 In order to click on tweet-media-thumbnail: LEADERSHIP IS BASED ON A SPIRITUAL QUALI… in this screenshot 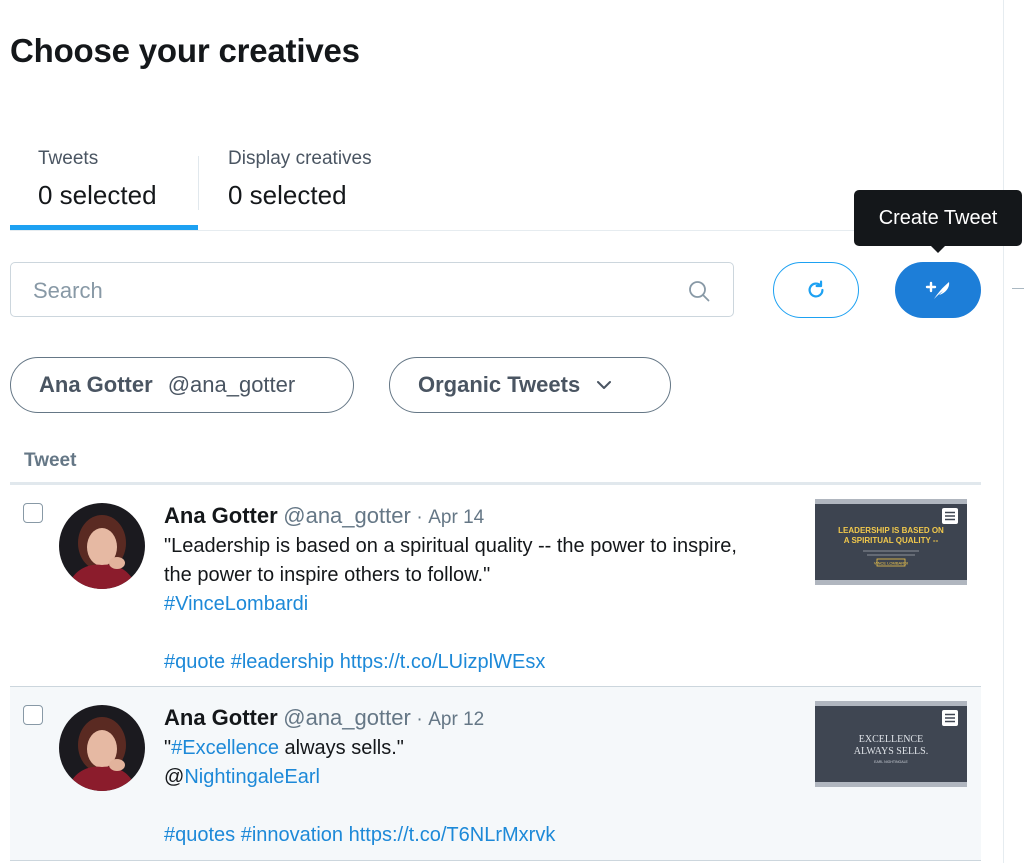, I will do `click(891, 542)`.